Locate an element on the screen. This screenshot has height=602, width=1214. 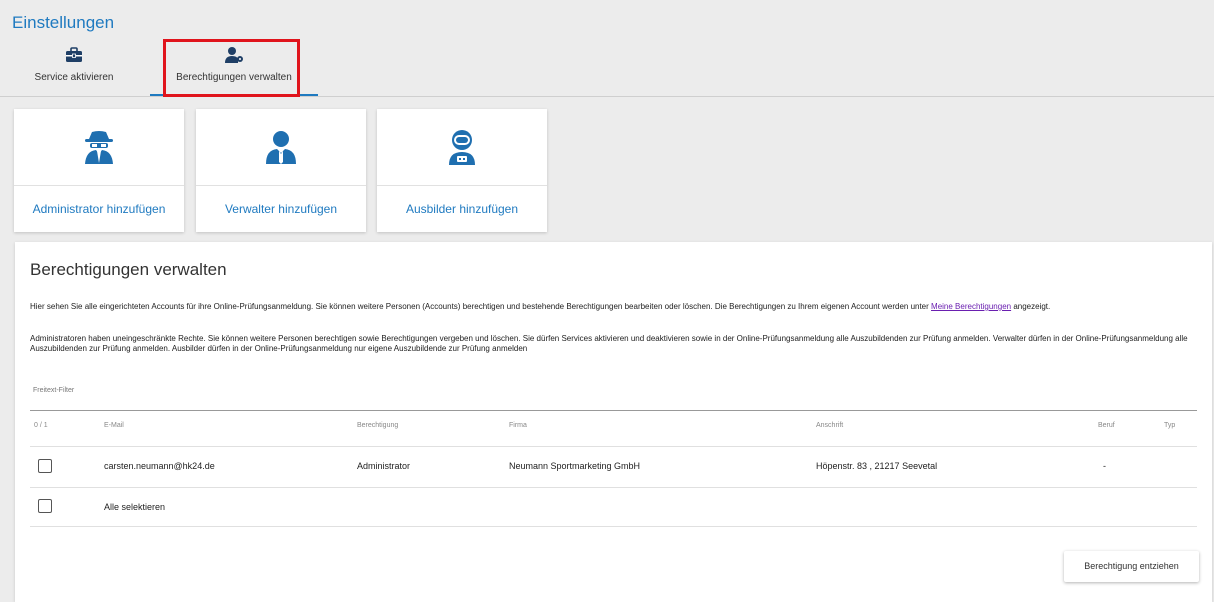
card-label: Verwalter hinzufügen is located at coordinates (281, 209).